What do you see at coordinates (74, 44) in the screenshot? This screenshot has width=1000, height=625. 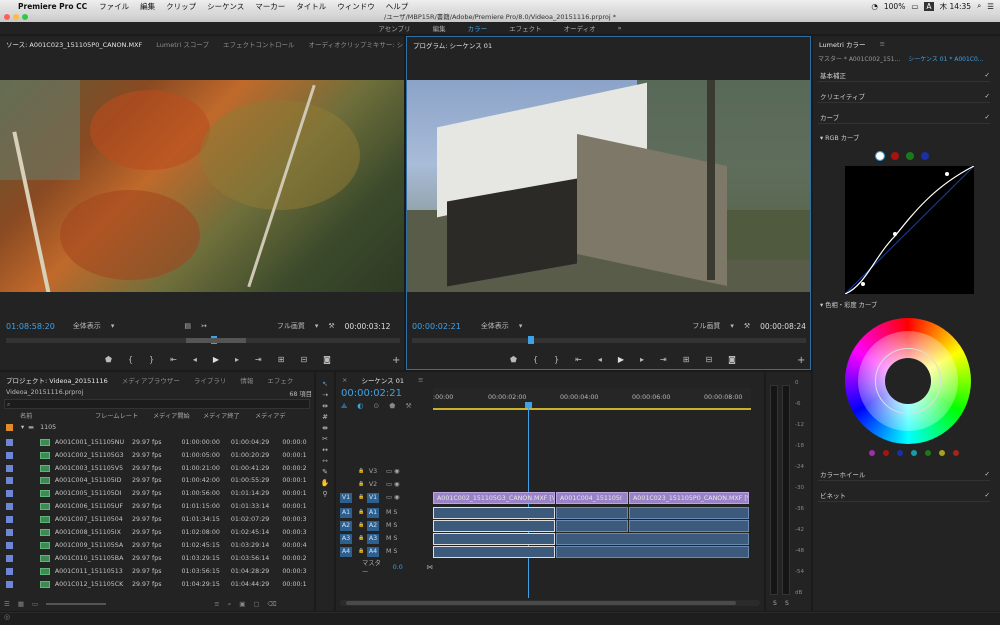 I see `tab-source: ソース: A001C023_151105P0_CANON.MXF` at bounding box center [74, 44].